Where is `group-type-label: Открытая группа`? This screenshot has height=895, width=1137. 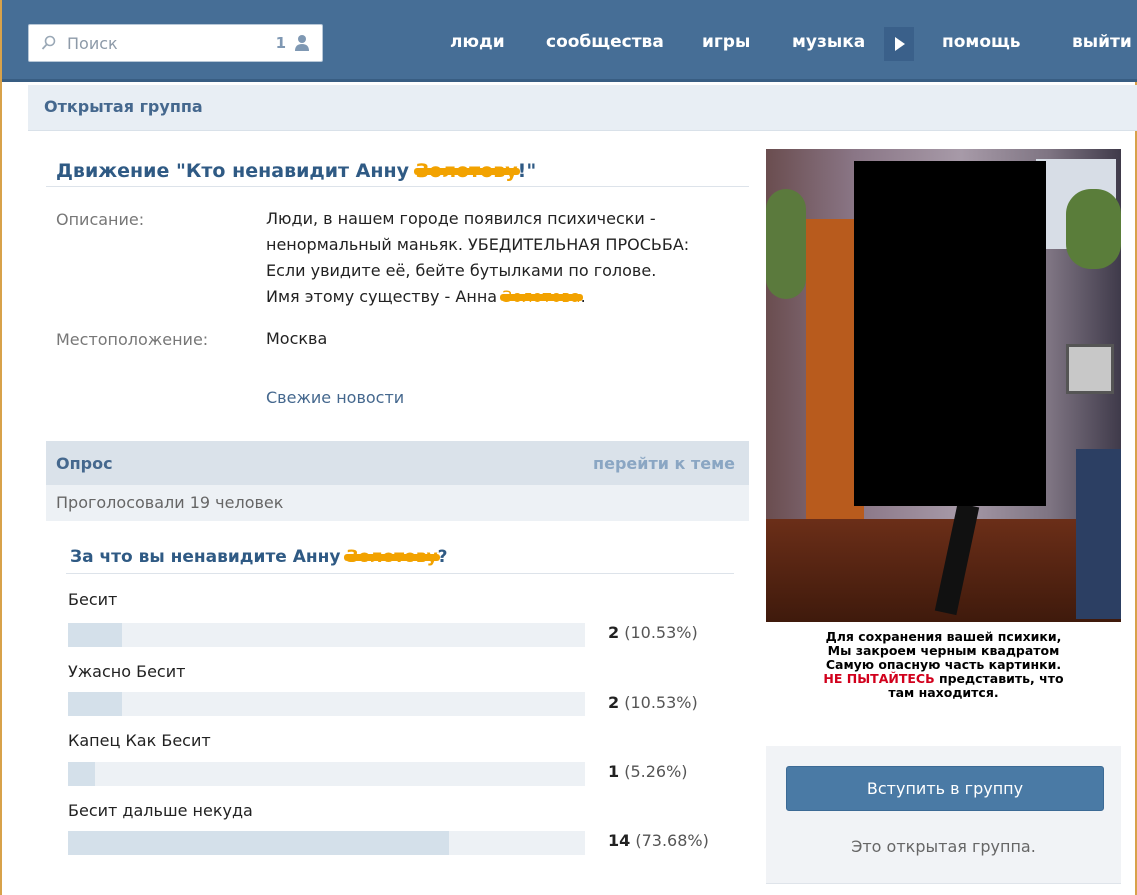 group-type-label: Открытая группа is located at coordinates (123, 106).